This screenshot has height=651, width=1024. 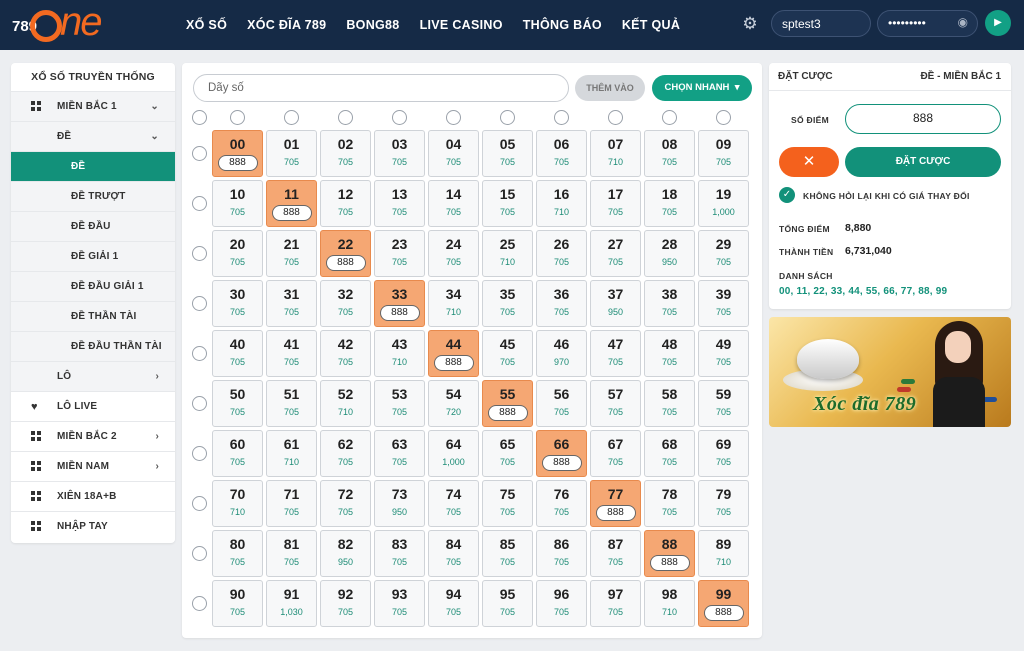 What do you see at coordinates (923, 162) in the screenshot?
I see `place-bet-button: ĐẶT CƯỢC` at bounding box center [923, 162].